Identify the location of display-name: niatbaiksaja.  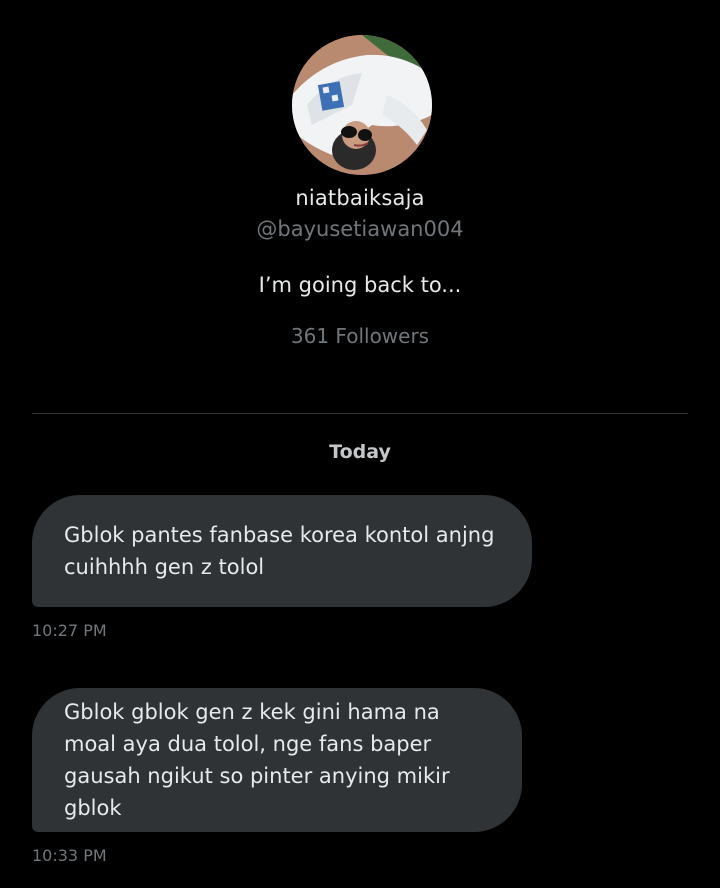
(360, 198).